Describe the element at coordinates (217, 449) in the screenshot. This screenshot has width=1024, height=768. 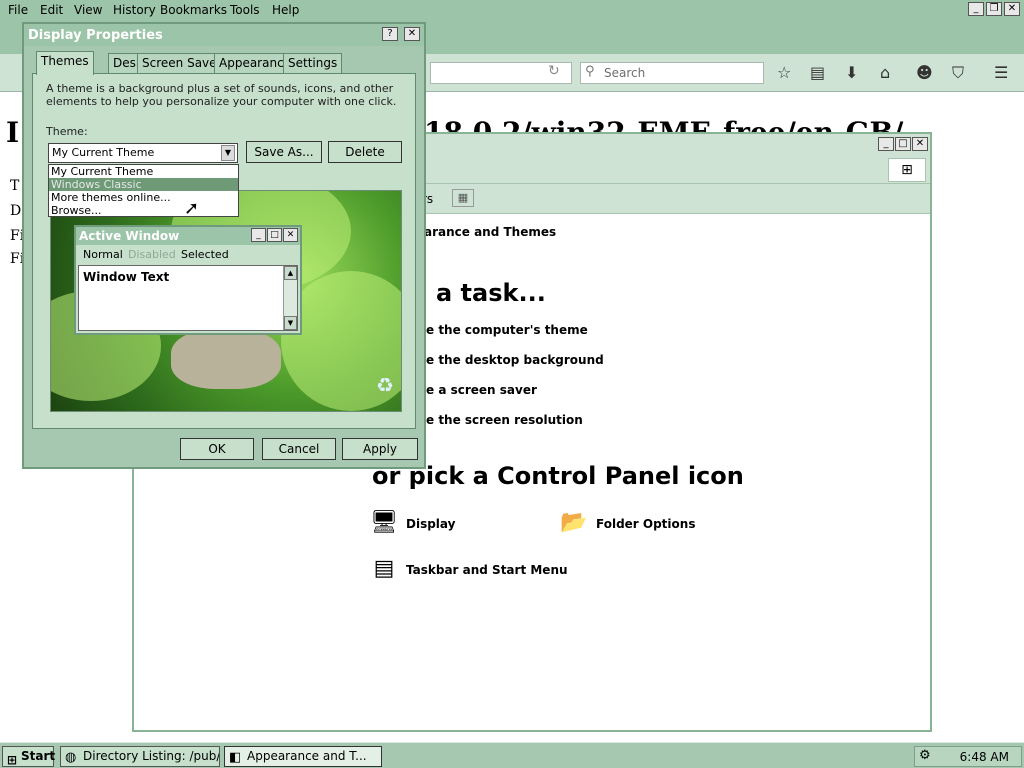
I see `ok-button: OK` at that location.